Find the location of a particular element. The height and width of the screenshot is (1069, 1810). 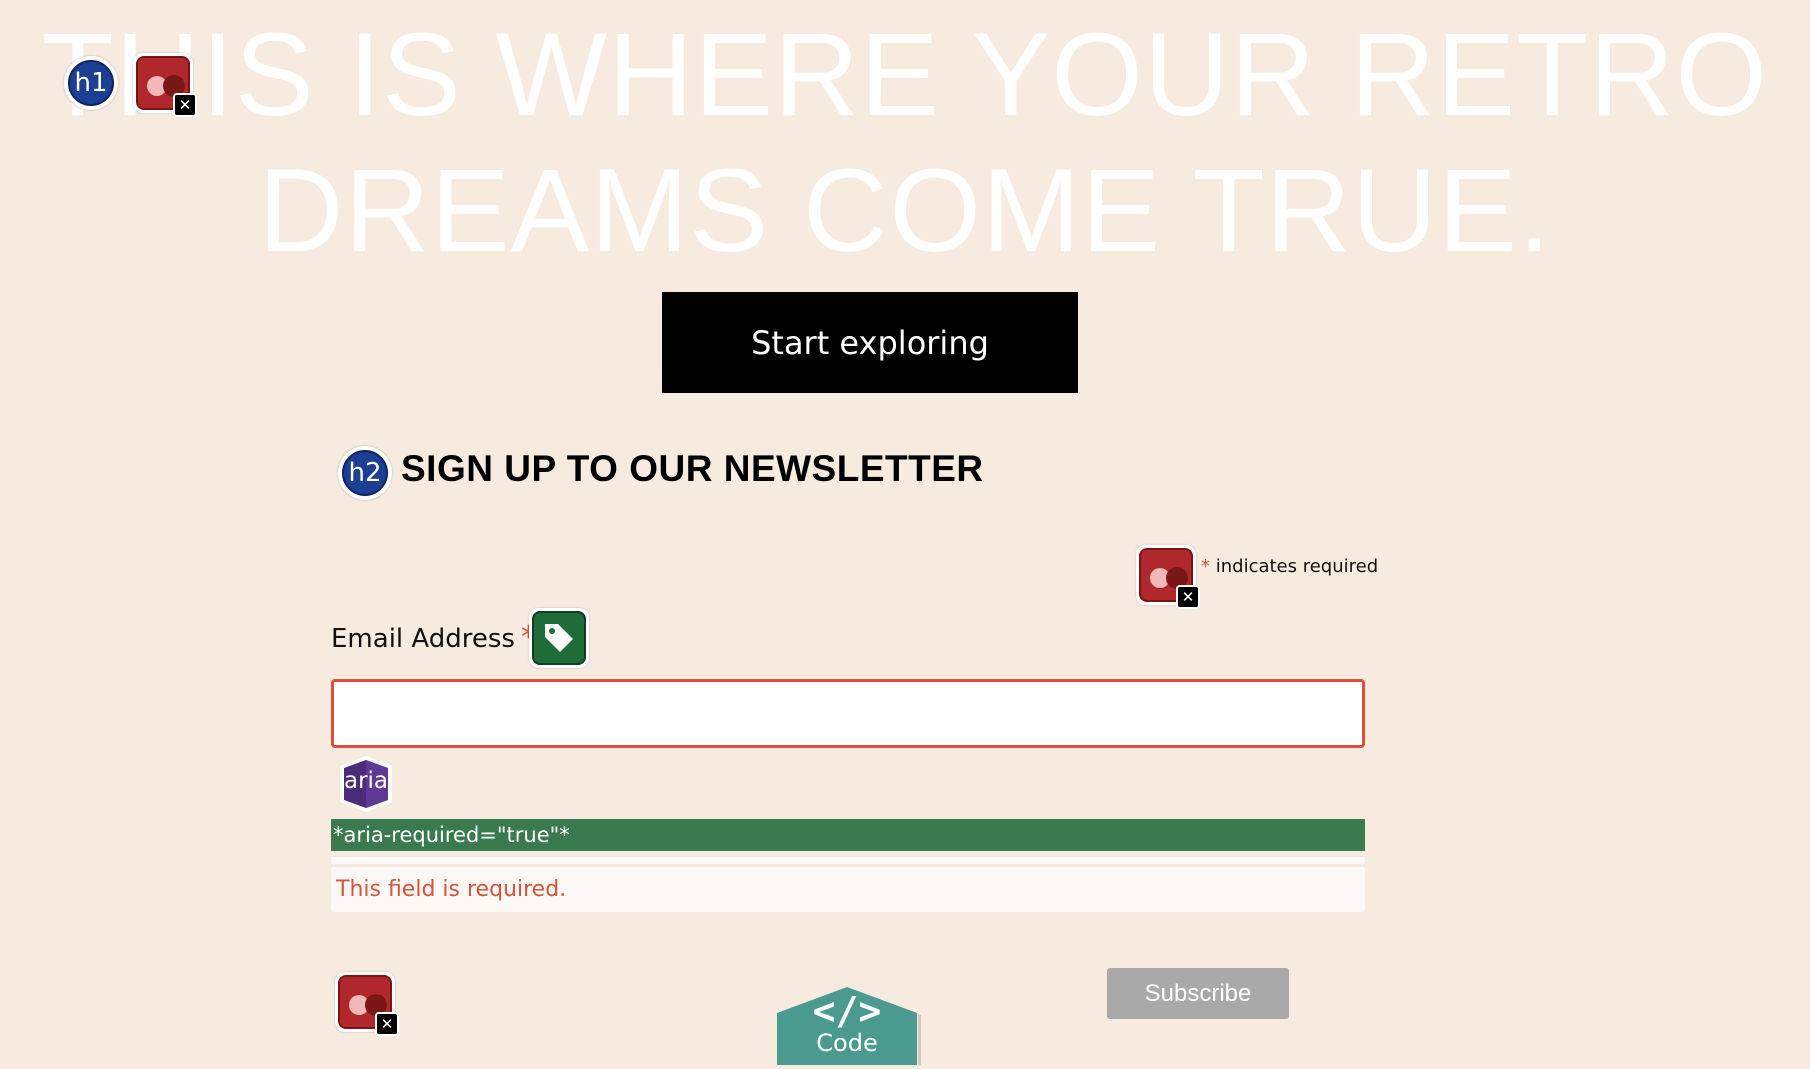

hero-heading-line-1: THIS IS WHERE YOUR RETRO is located at coordinates (905, 75).